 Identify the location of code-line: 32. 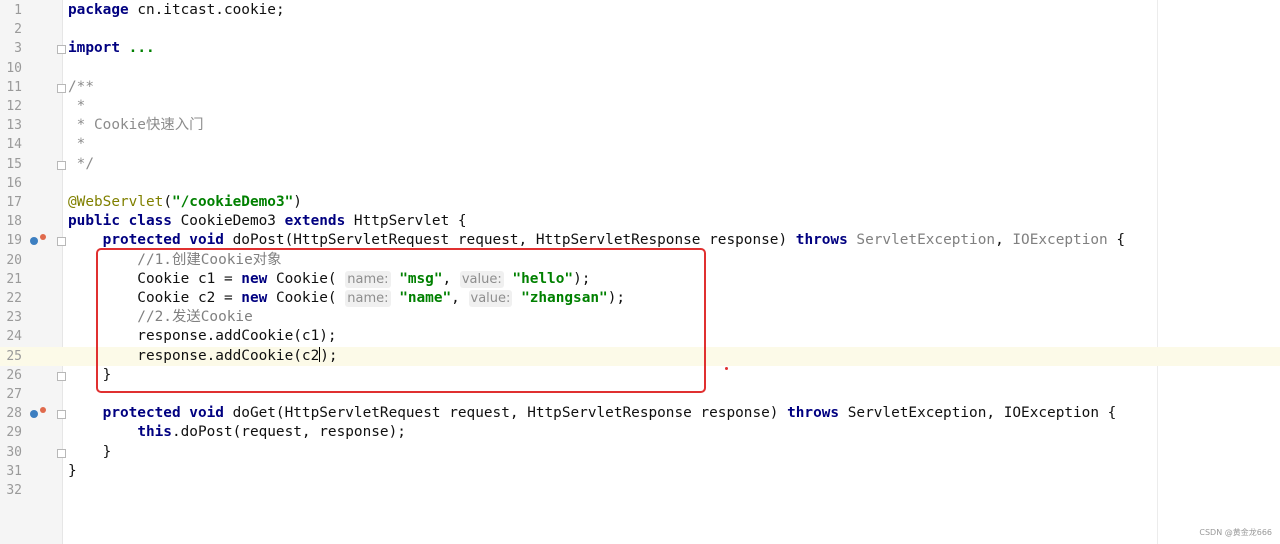
(640, 490).